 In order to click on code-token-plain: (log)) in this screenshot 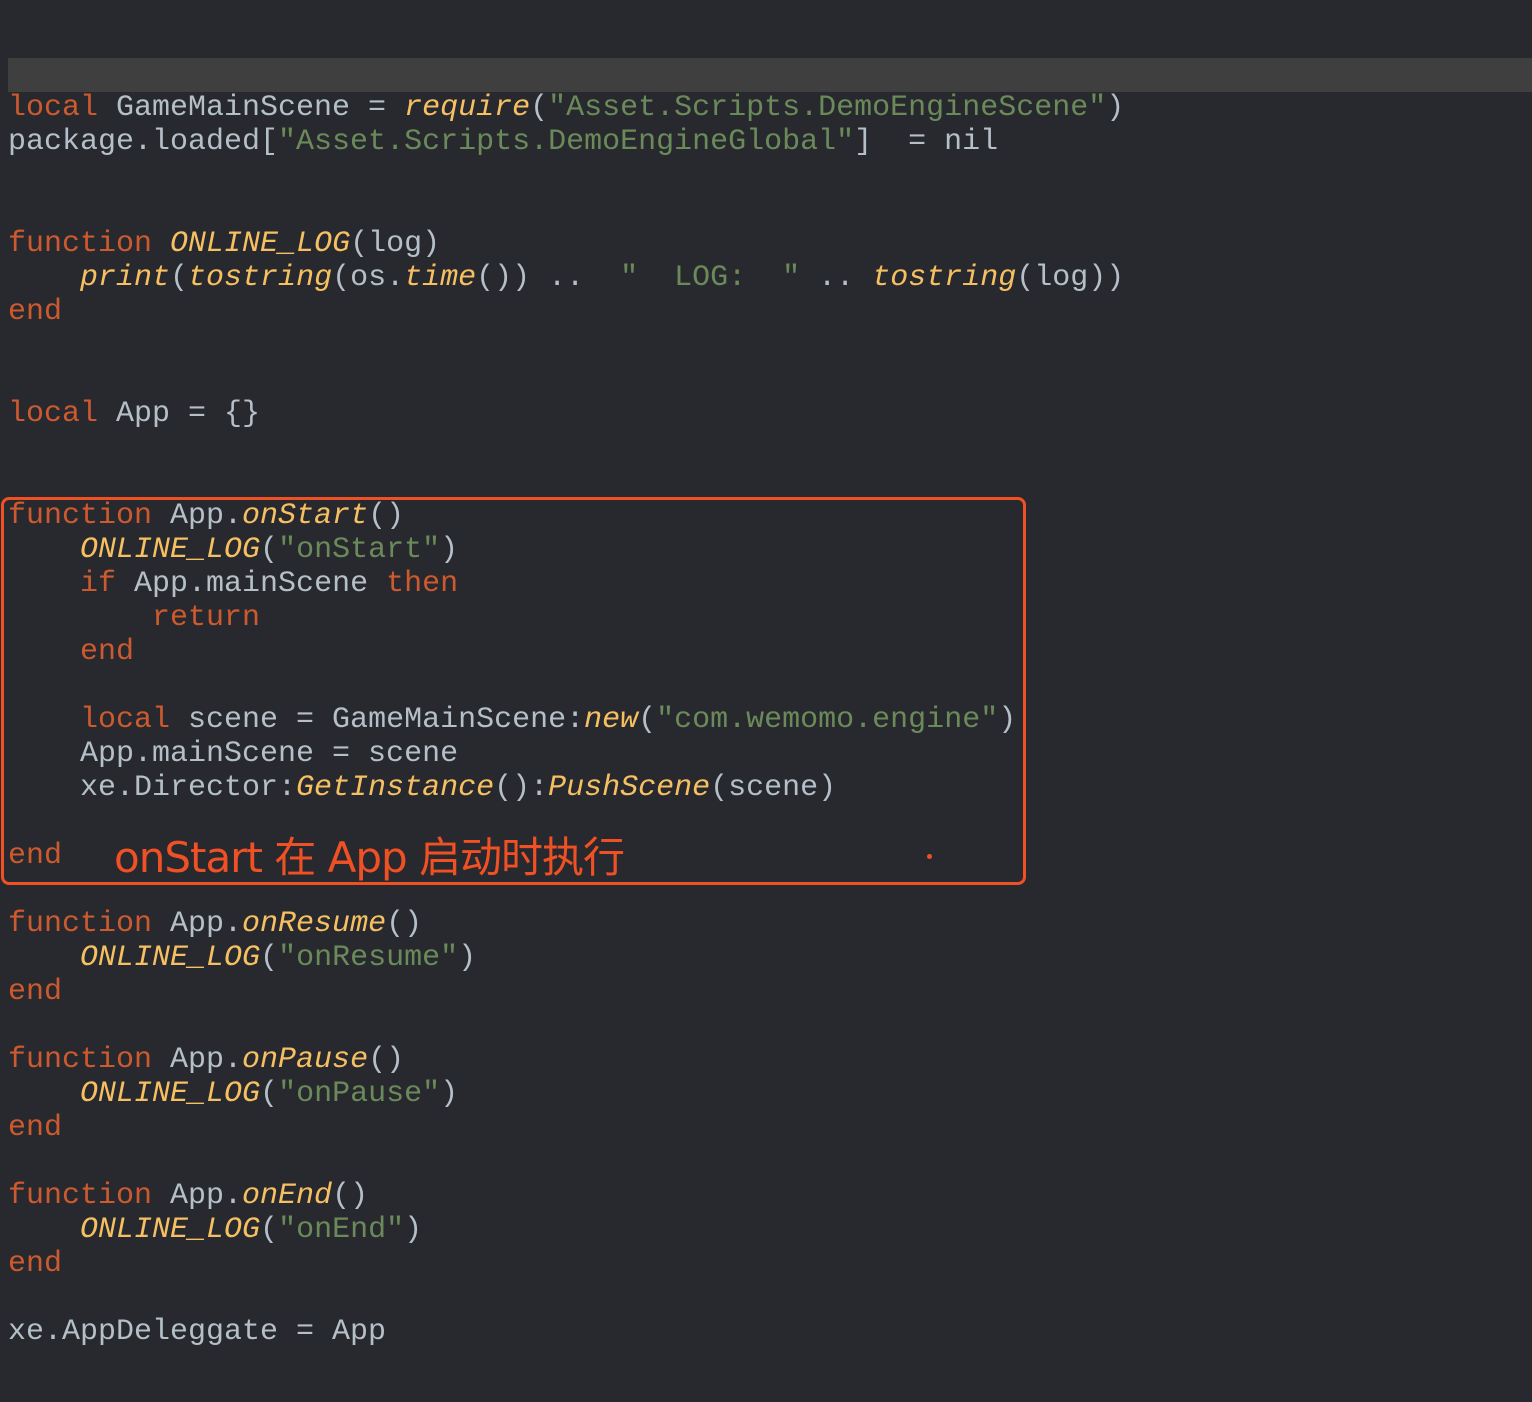, I will do `click(1070, 278)`.